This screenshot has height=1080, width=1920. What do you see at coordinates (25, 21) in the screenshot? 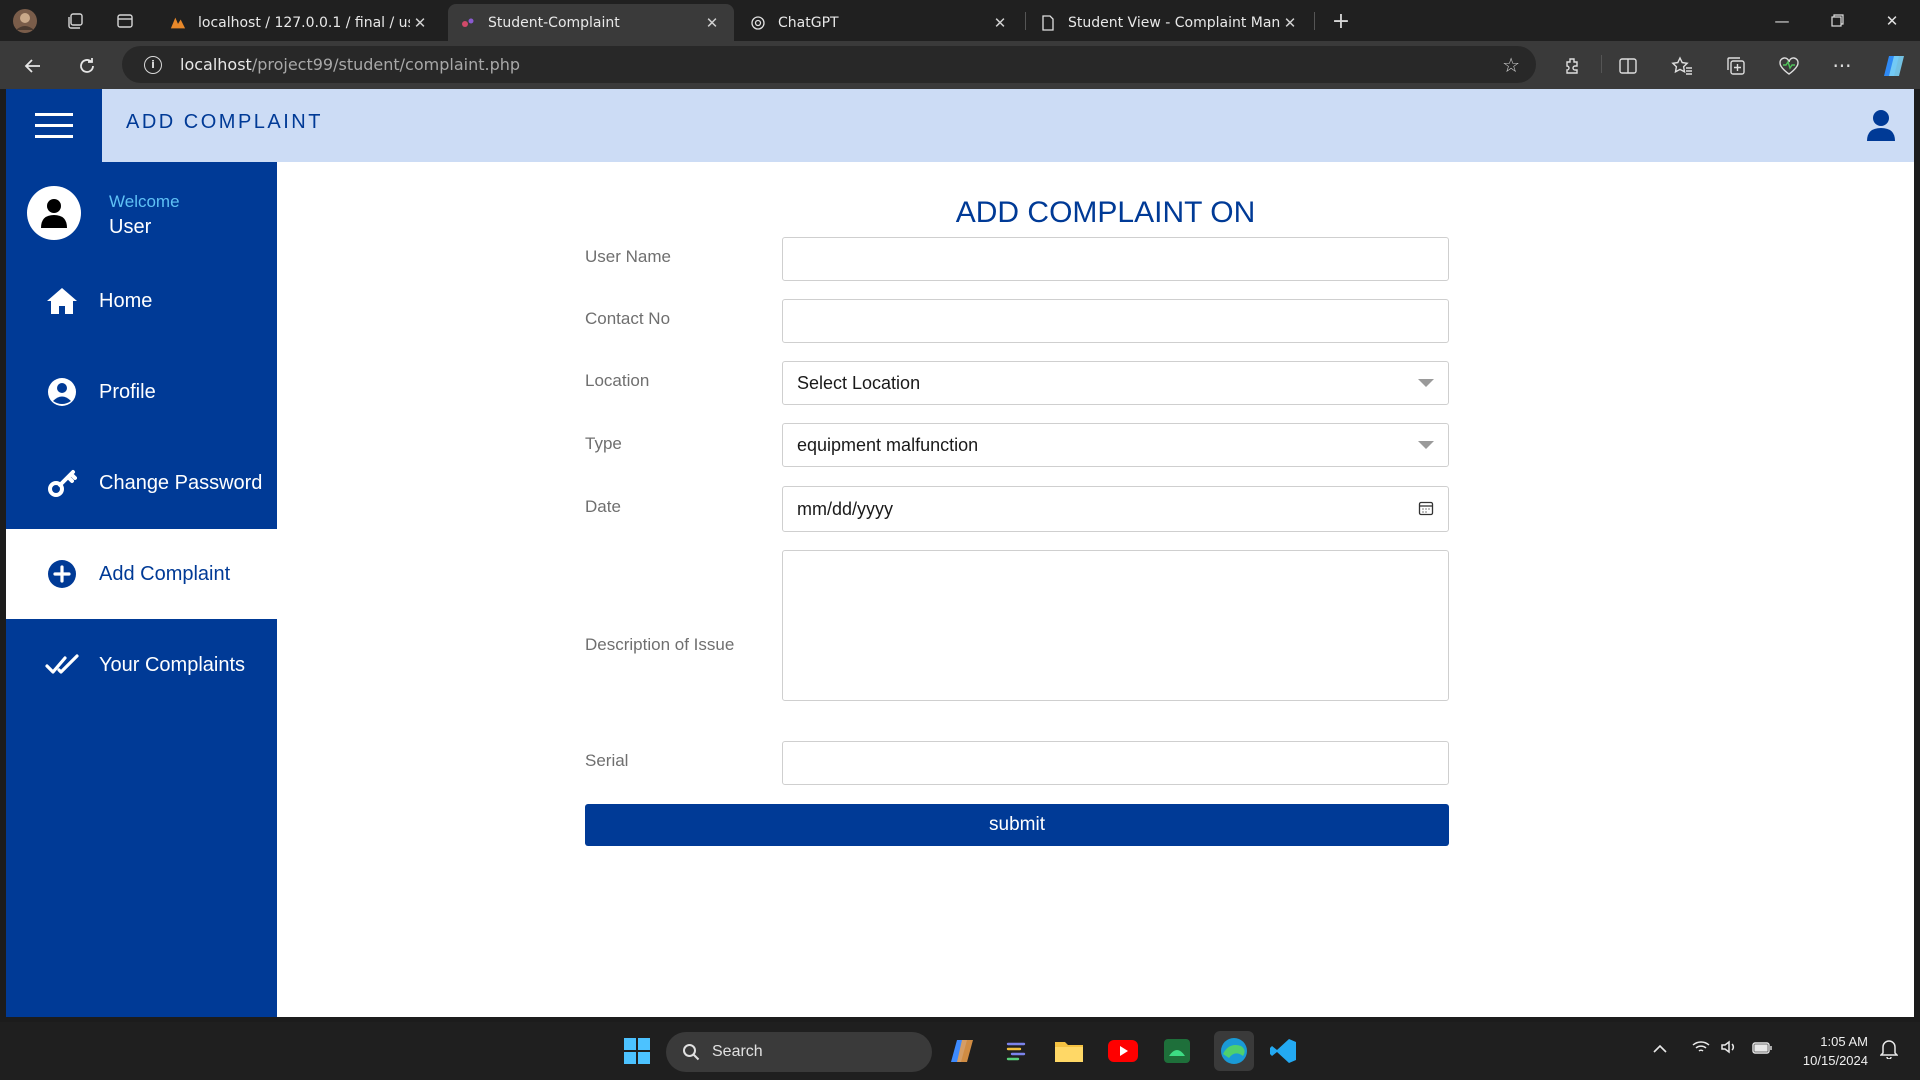
I see `profile-avatar-icon` at bounding box center [25, 21].